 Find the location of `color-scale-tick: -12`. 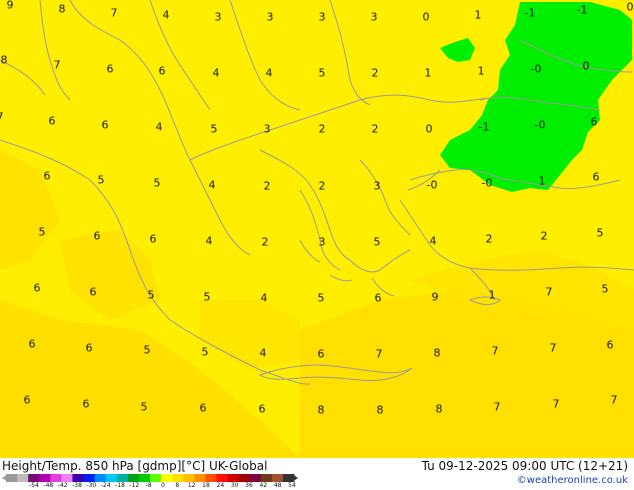

color-scale-tick: -12 is located at coordinates (134, 485).